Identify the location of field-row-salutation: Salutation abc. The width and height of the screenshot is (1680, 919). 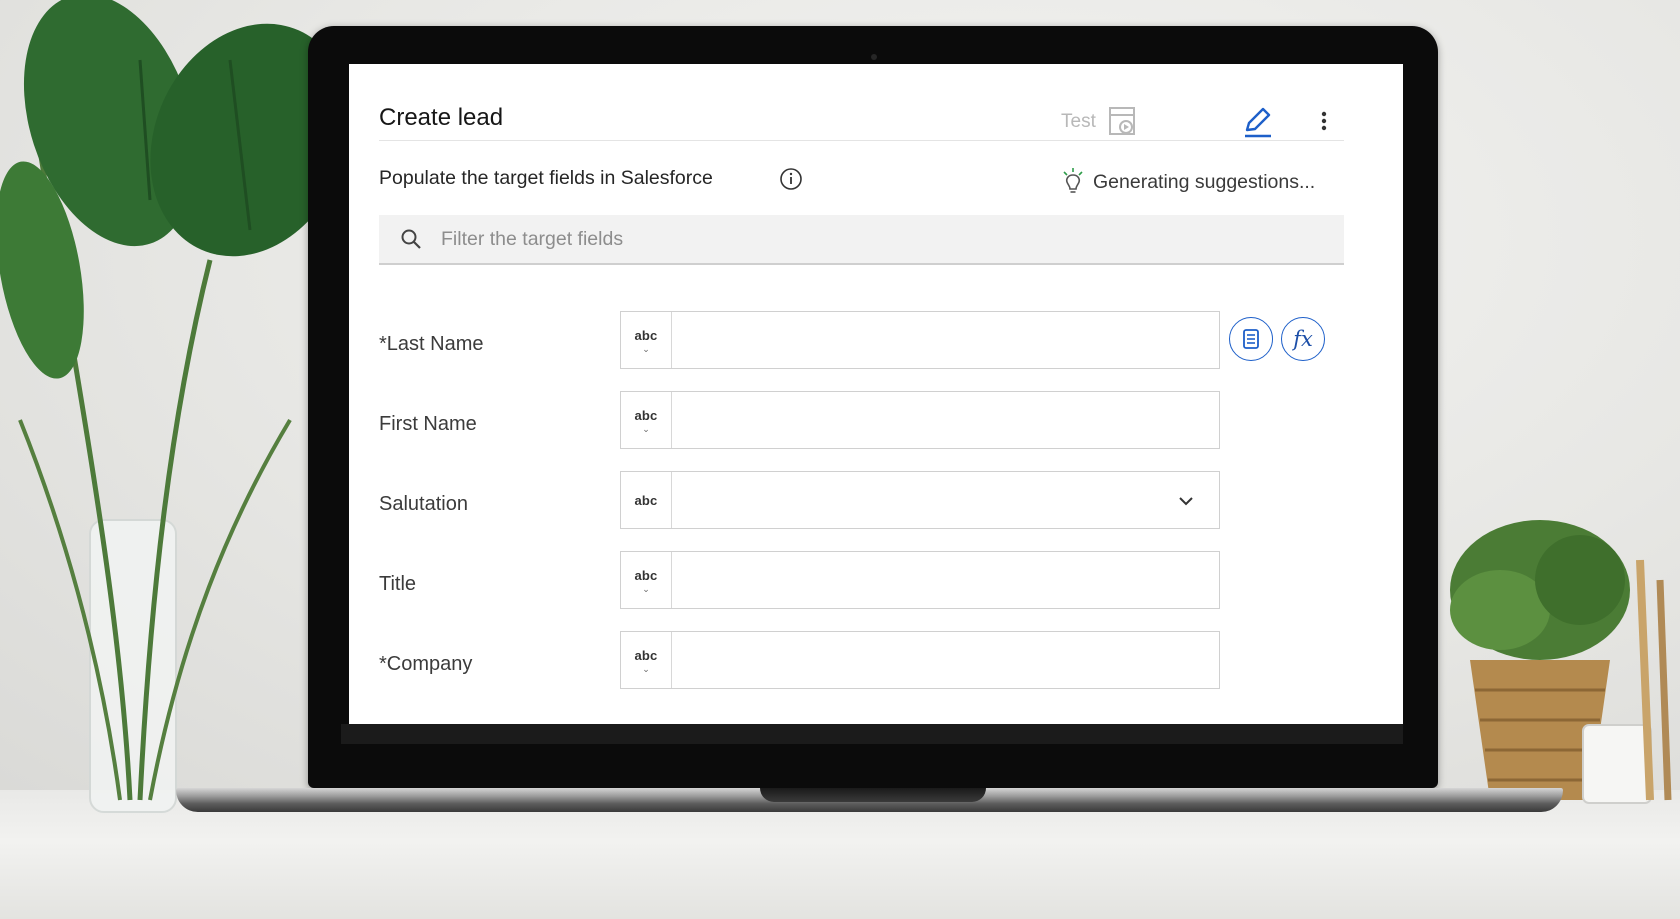
(861, 511).